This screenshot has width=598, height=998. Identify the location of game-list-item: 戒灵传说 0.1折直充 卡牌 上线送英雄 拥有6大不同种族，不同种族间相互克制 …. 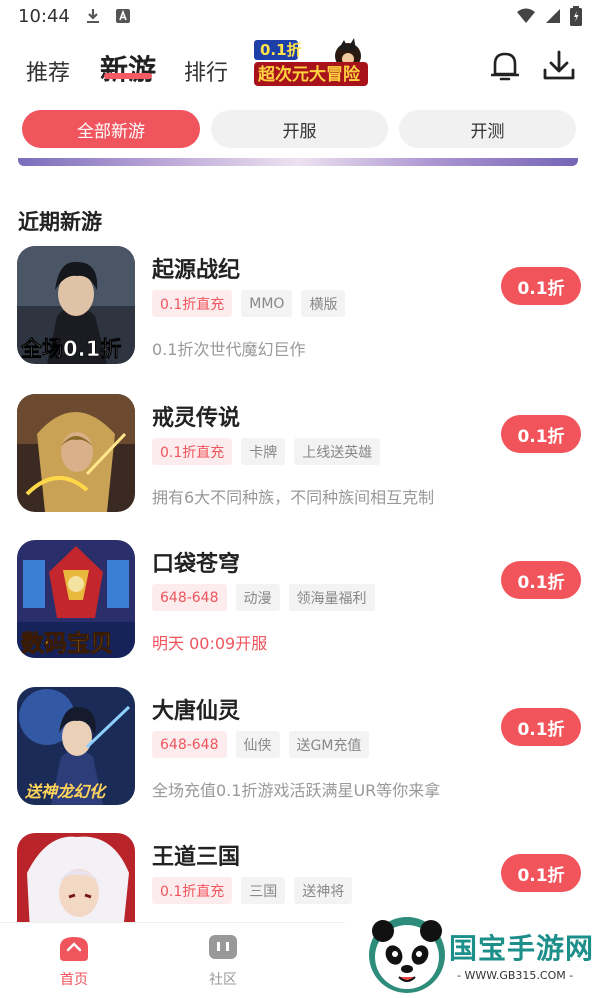
(299, 454).